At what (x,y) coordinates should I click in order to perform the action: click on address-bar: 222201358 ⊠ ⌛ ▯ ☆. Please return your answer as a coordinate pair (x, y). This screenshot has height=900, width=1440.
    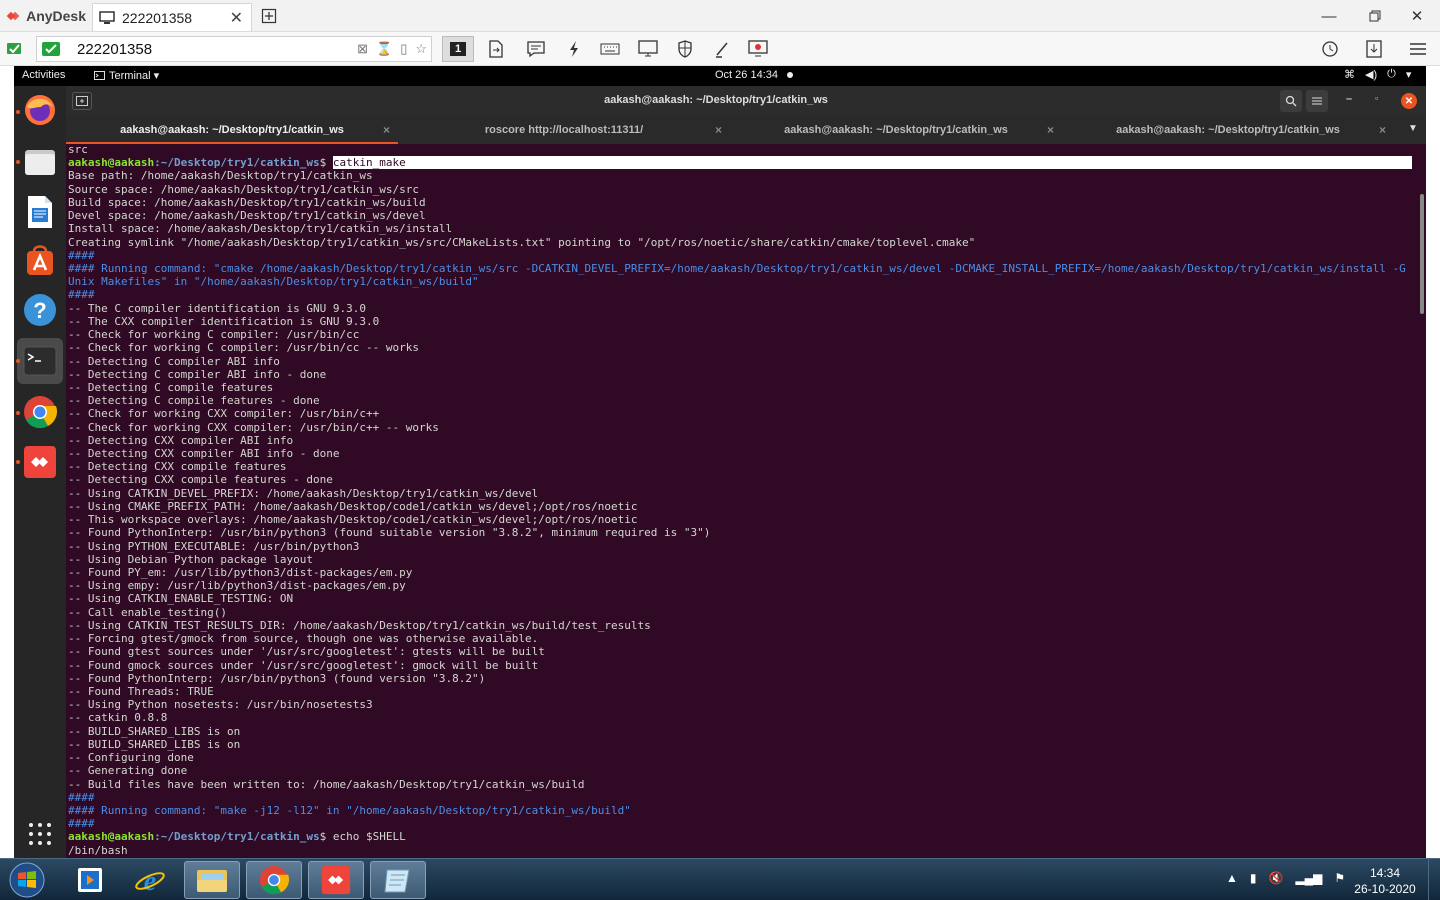
    Looking at the image, I should click on (234, 49).